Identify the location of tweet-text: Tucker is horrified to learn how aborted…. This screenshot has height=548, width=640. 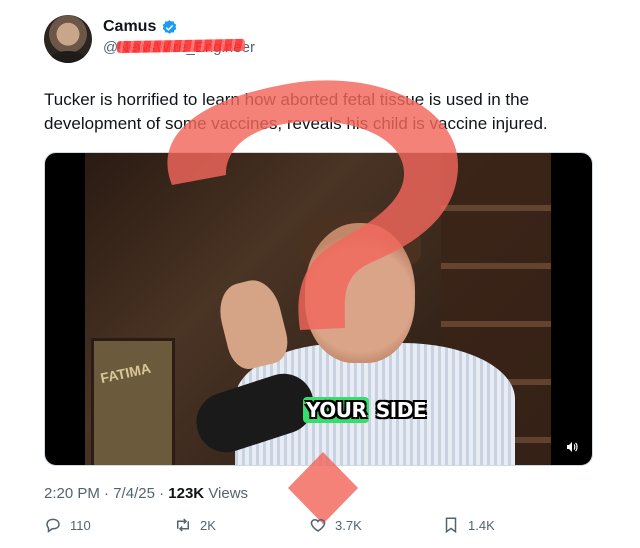
(296, 111).